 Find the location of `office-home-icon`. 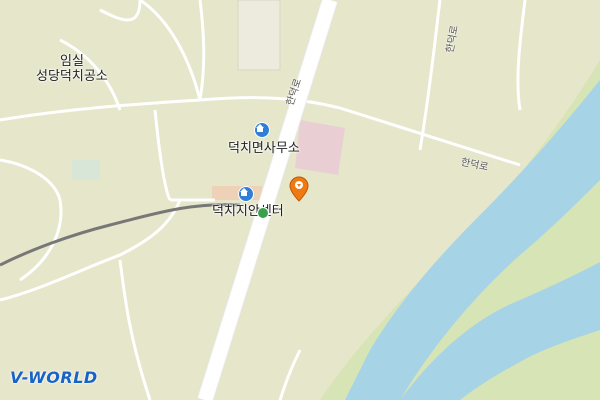

office-home-icon is located at coordinates (262, 130).